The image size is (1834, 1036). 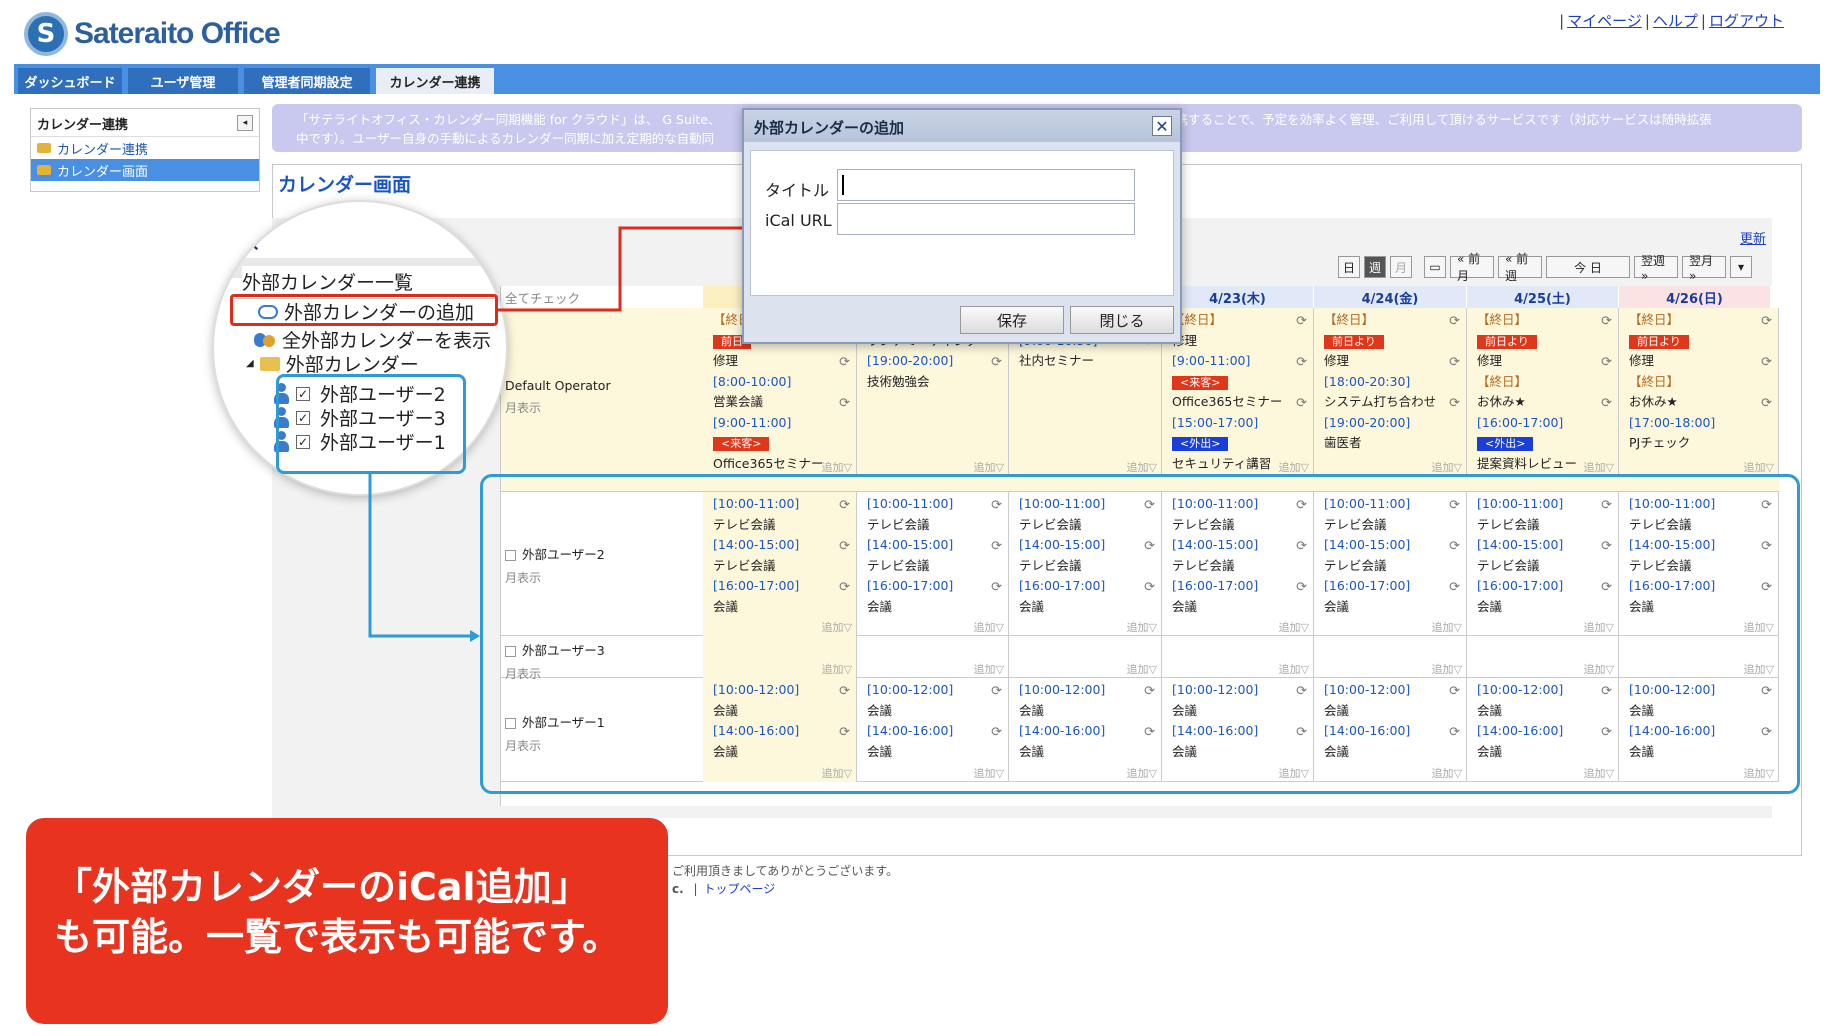 What do you see at coordinates (843, 185) in the screenshot?
I see `text-cursor` at bounding box center [843, 185].